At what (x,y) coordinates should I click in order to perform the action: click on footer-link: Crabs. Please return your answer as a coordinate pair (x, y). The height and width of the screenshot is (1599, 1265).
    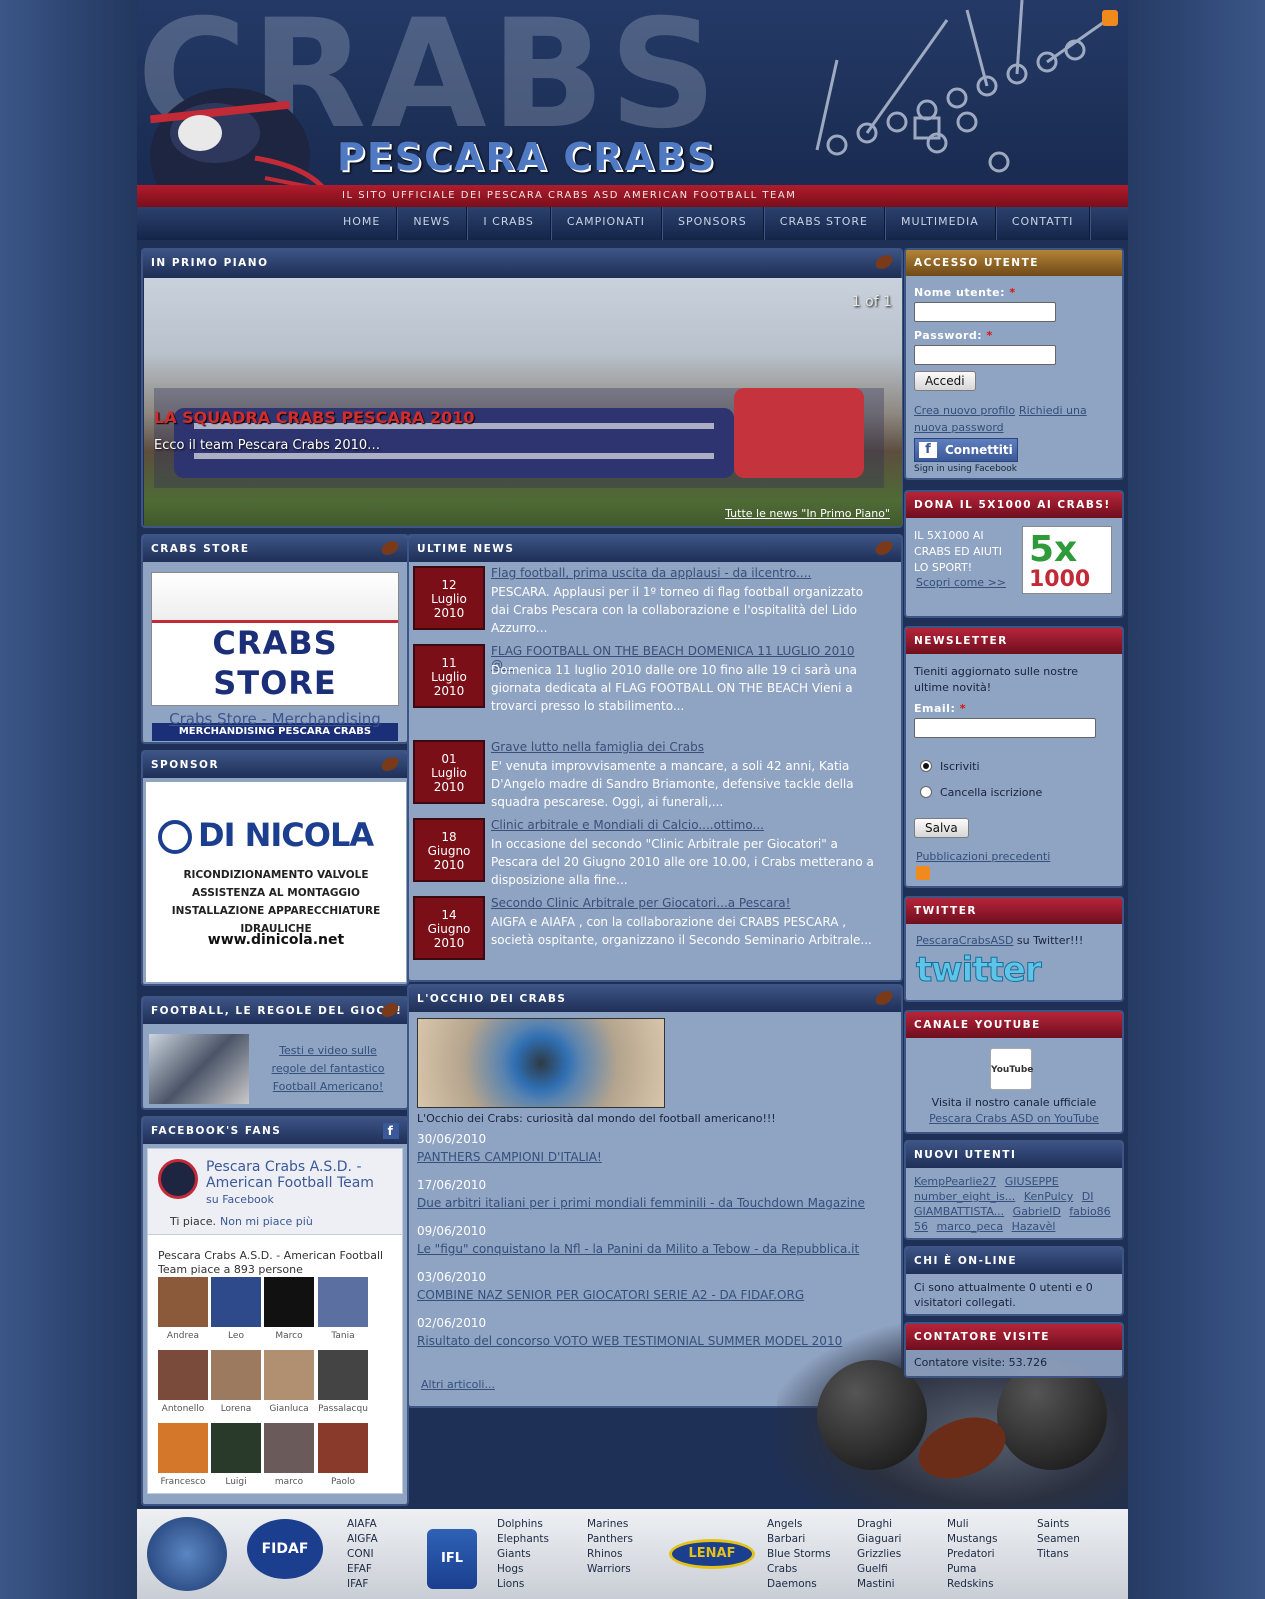
    Looking at the image, I should click on (799, 1569).